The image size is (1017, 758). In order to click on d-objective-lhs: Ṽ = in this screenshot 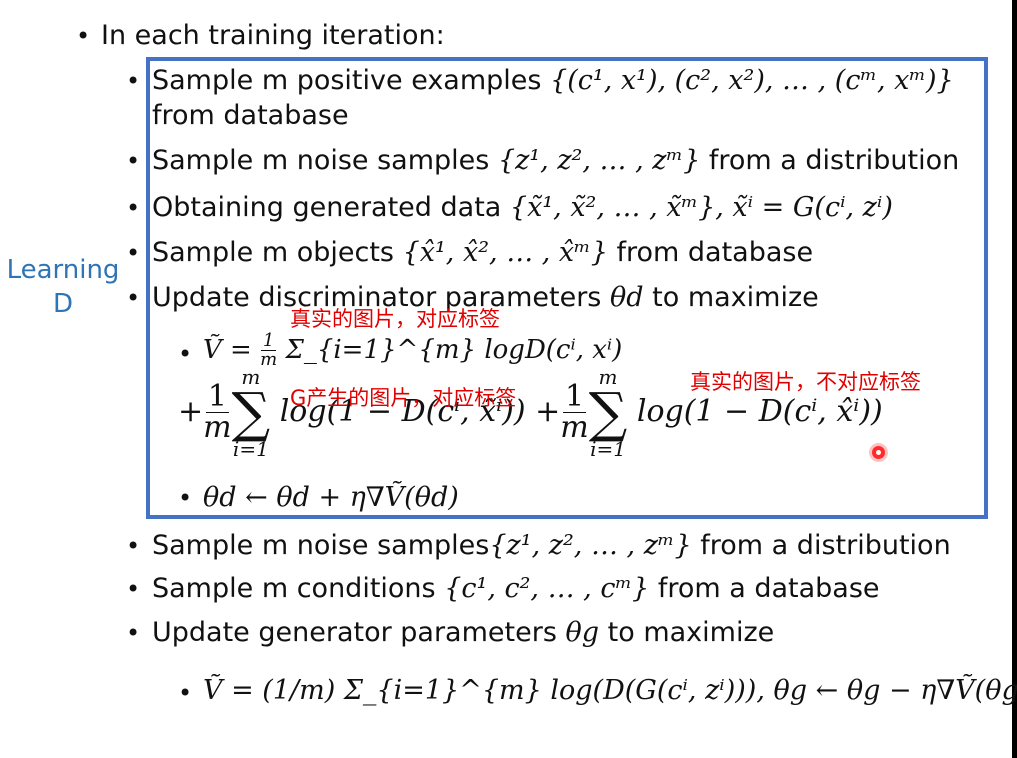, I will do `click(232, 350)`.